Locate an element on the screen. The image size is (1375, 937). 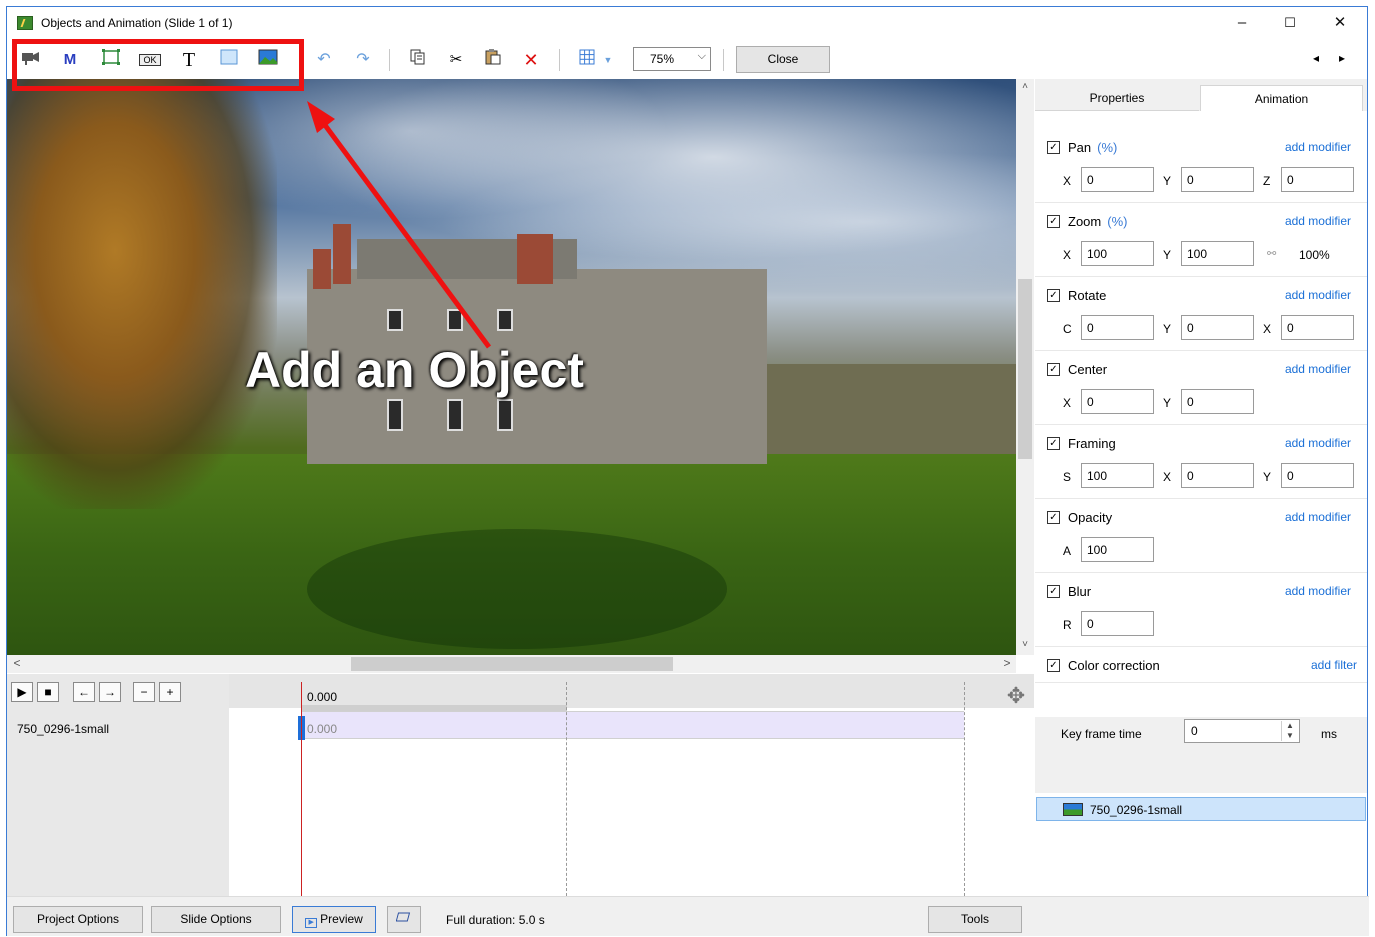
zoom-select: 75% ⌵ is located at coordinates (672, 59).